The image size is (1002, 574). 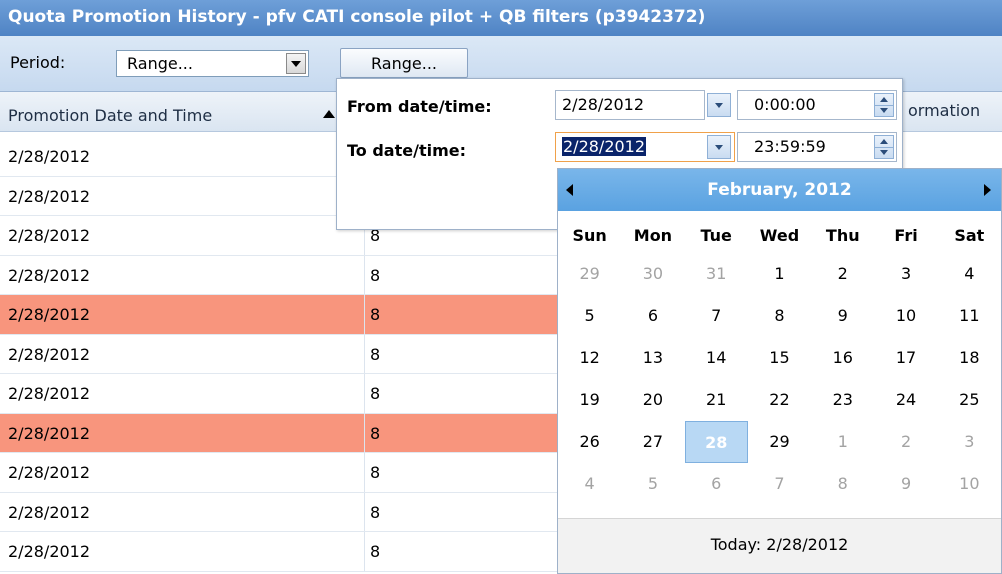 What do you see at coordinates (716, 274) in the screenshot?
I see `calendar-day: 31` at bounding box center [716, 274].